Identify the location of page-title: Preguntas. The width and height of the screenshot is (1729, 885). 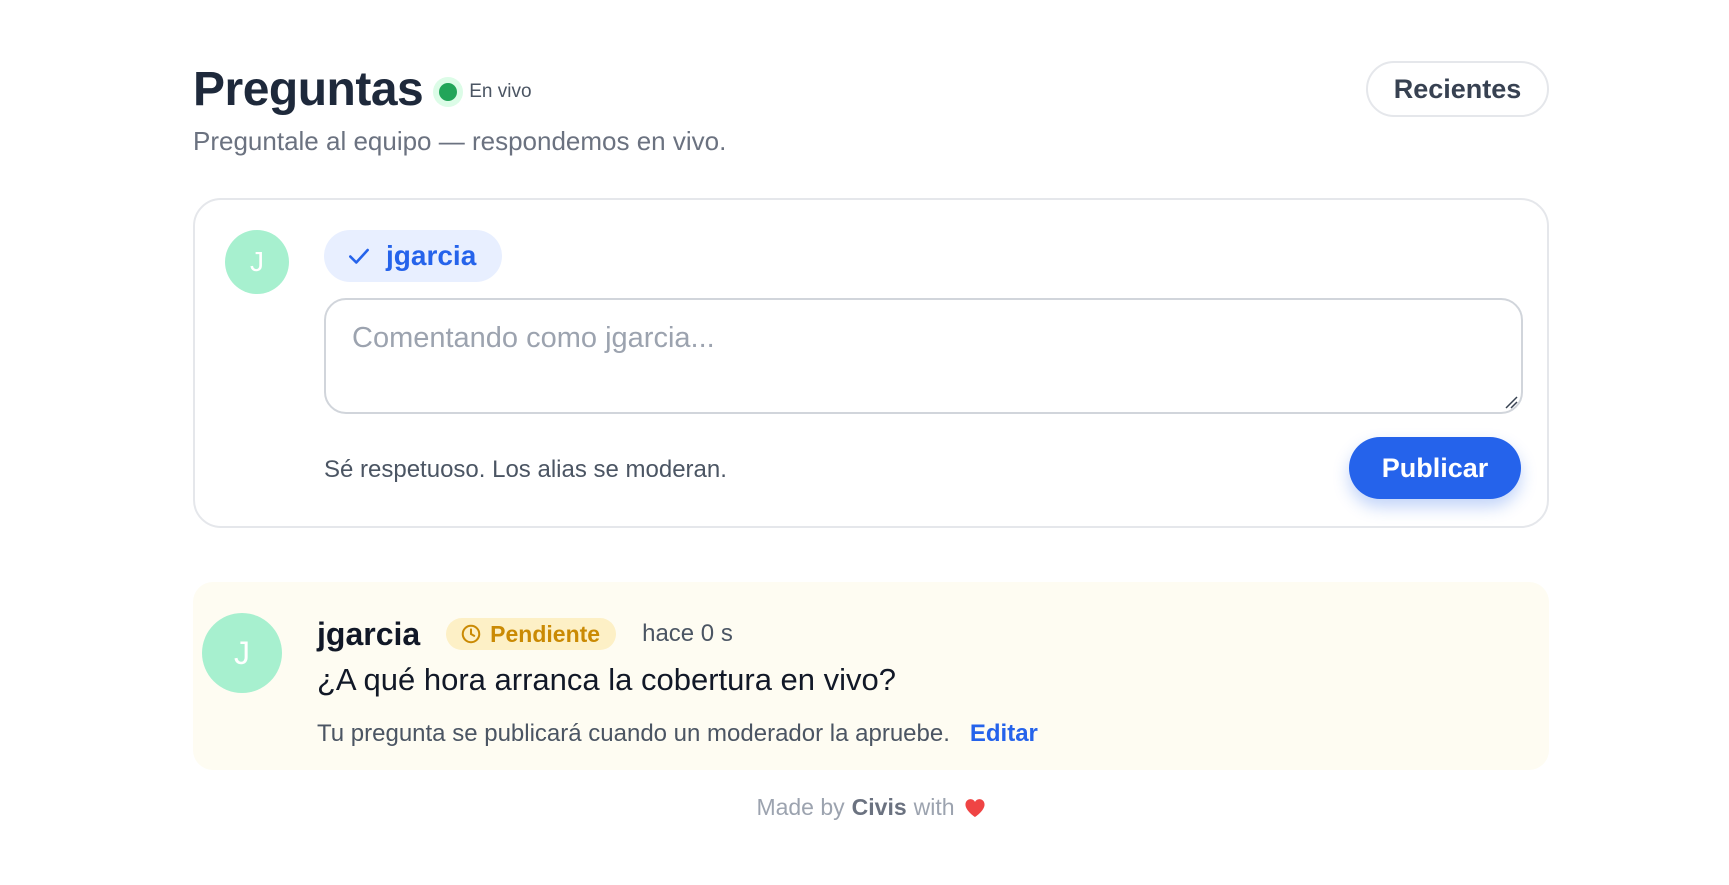
(308, 89).